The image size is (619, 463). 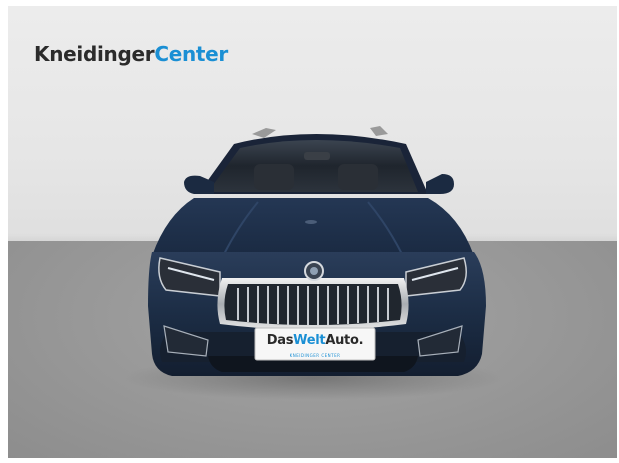 I want to click on side-mirror-right, so click(x=440, y=184).